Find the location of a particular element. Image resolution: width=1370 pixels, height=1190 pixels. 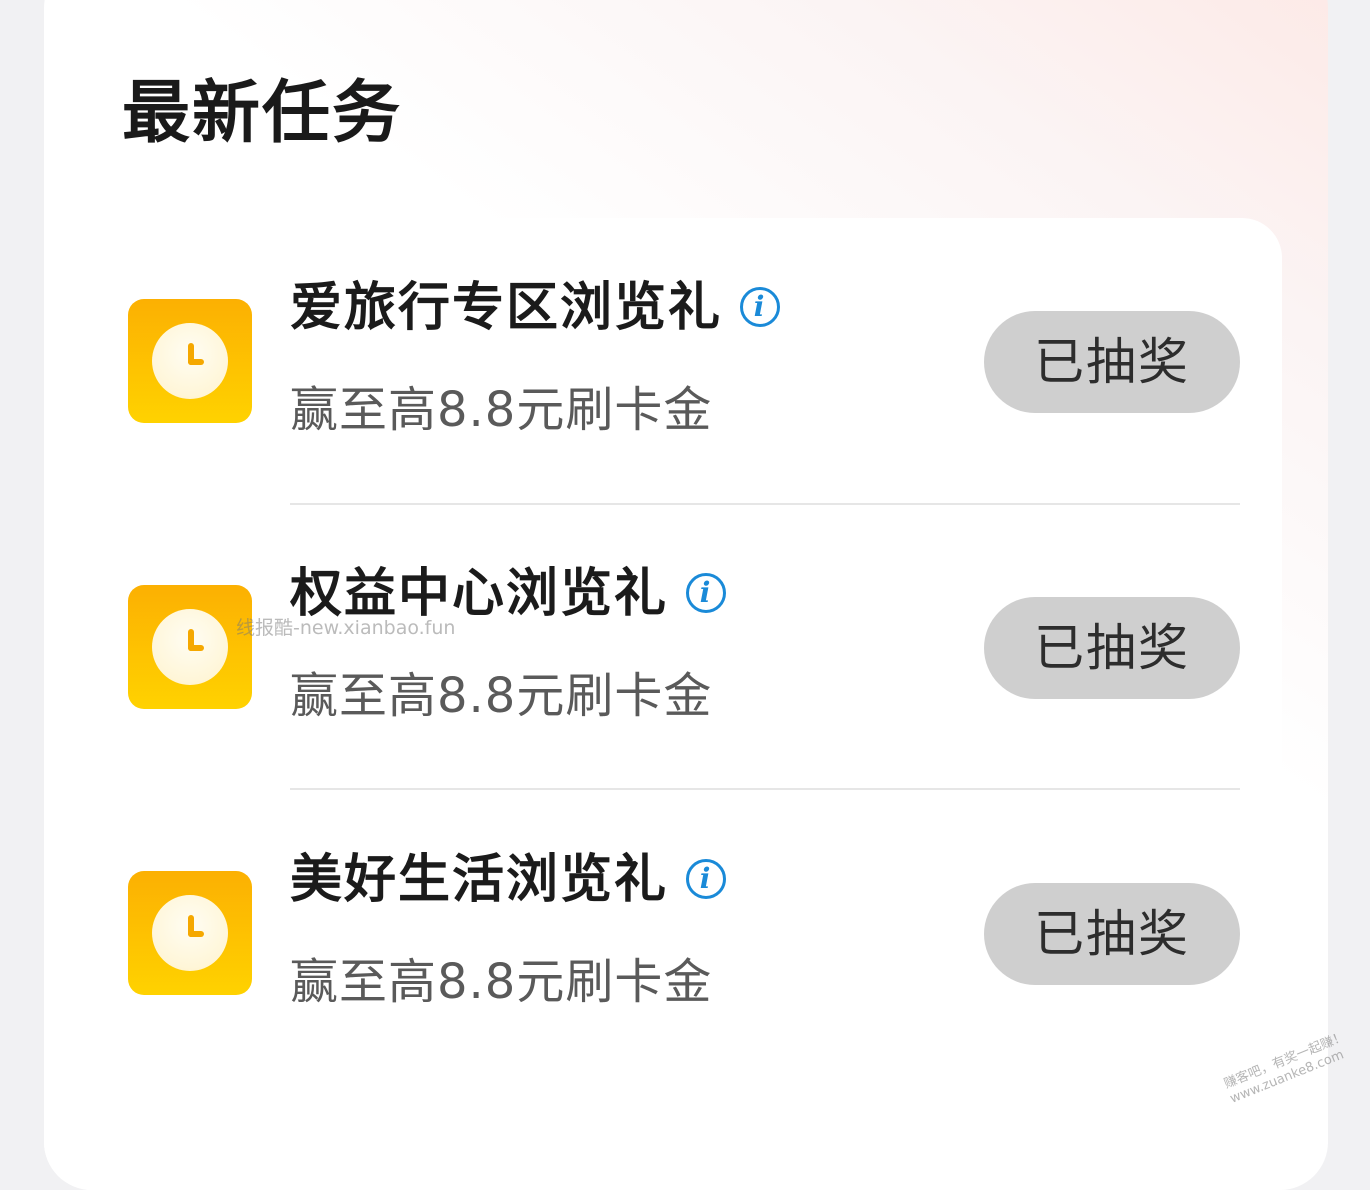

task-title: 爱旅行专区浏览礼 i is located at coordinates (535, 308).